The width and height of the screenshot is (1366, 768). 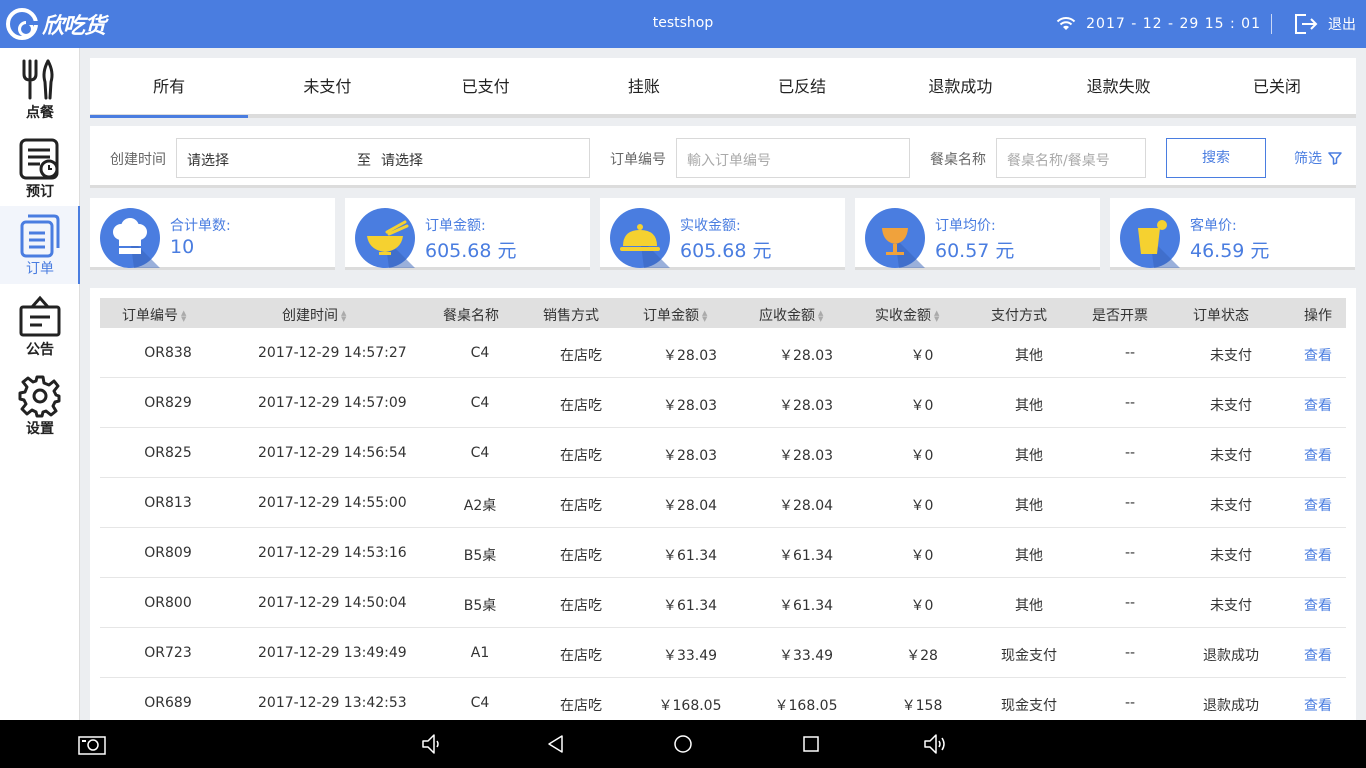 What do you see at coordinates (168, 353) in the screenshot?
I see `table-cell: OR838` at bounding box center [168, 353].